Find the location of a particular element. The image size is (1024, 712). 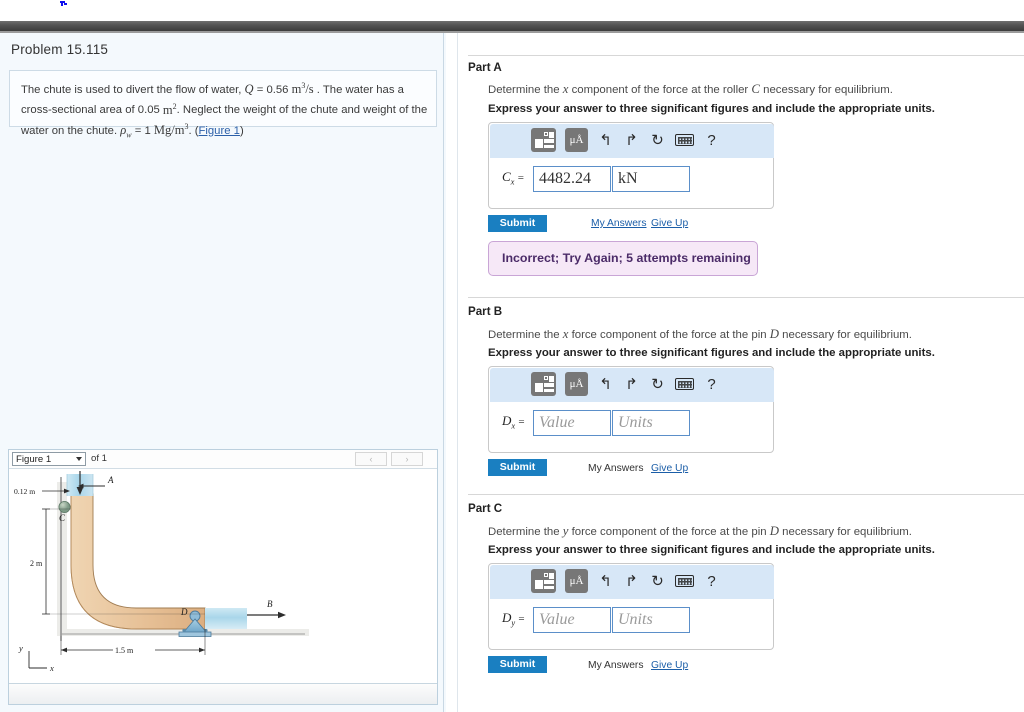

part-a-submit-button: Submit is located at coordinates (517, 223).